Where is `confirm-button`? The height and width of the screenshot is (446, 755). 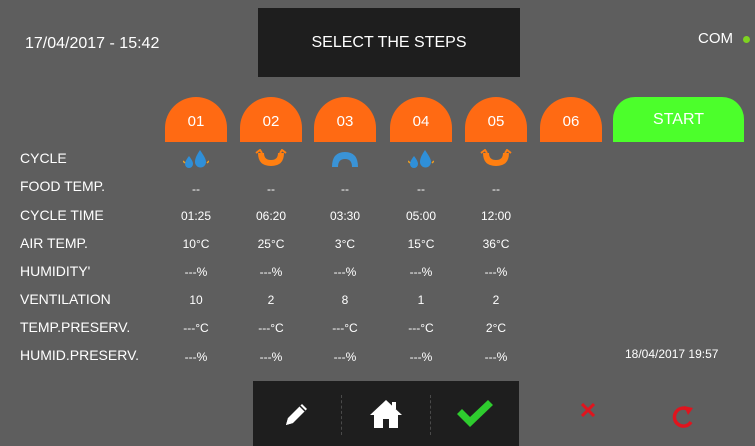 confirm-button is located at coordinates (475, 413).